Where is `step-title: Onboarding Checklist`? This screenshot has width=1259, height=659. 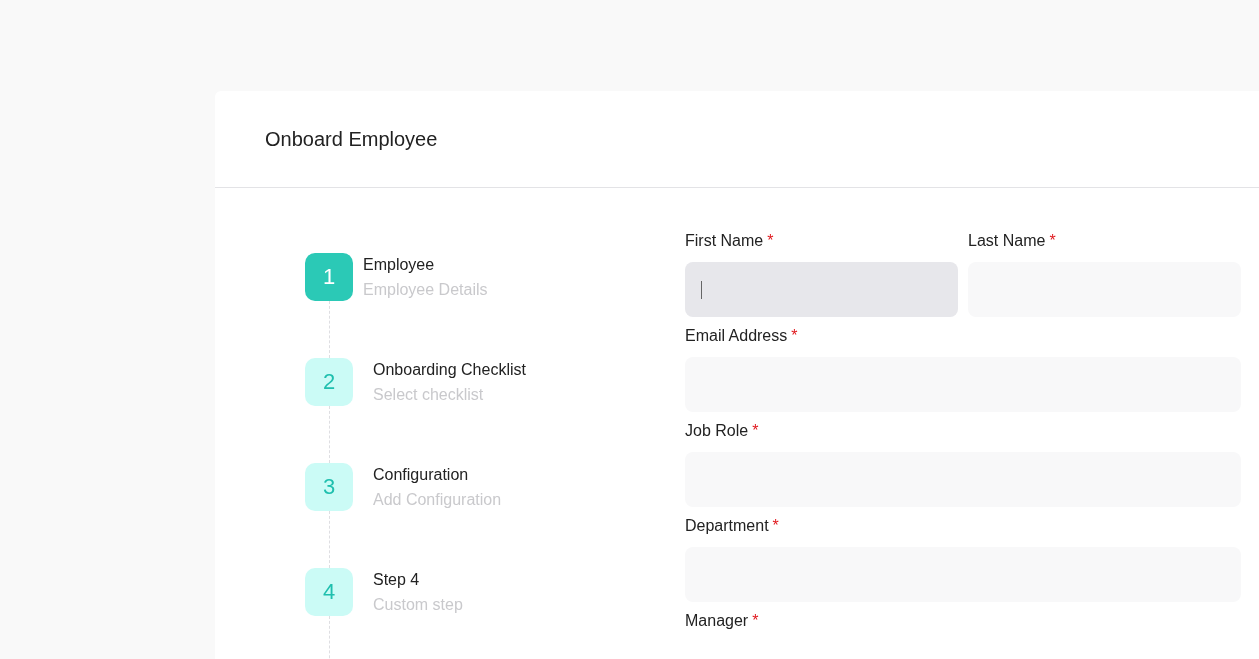 step-title: Onboarding Checklist is located at coordinates (449, 369).